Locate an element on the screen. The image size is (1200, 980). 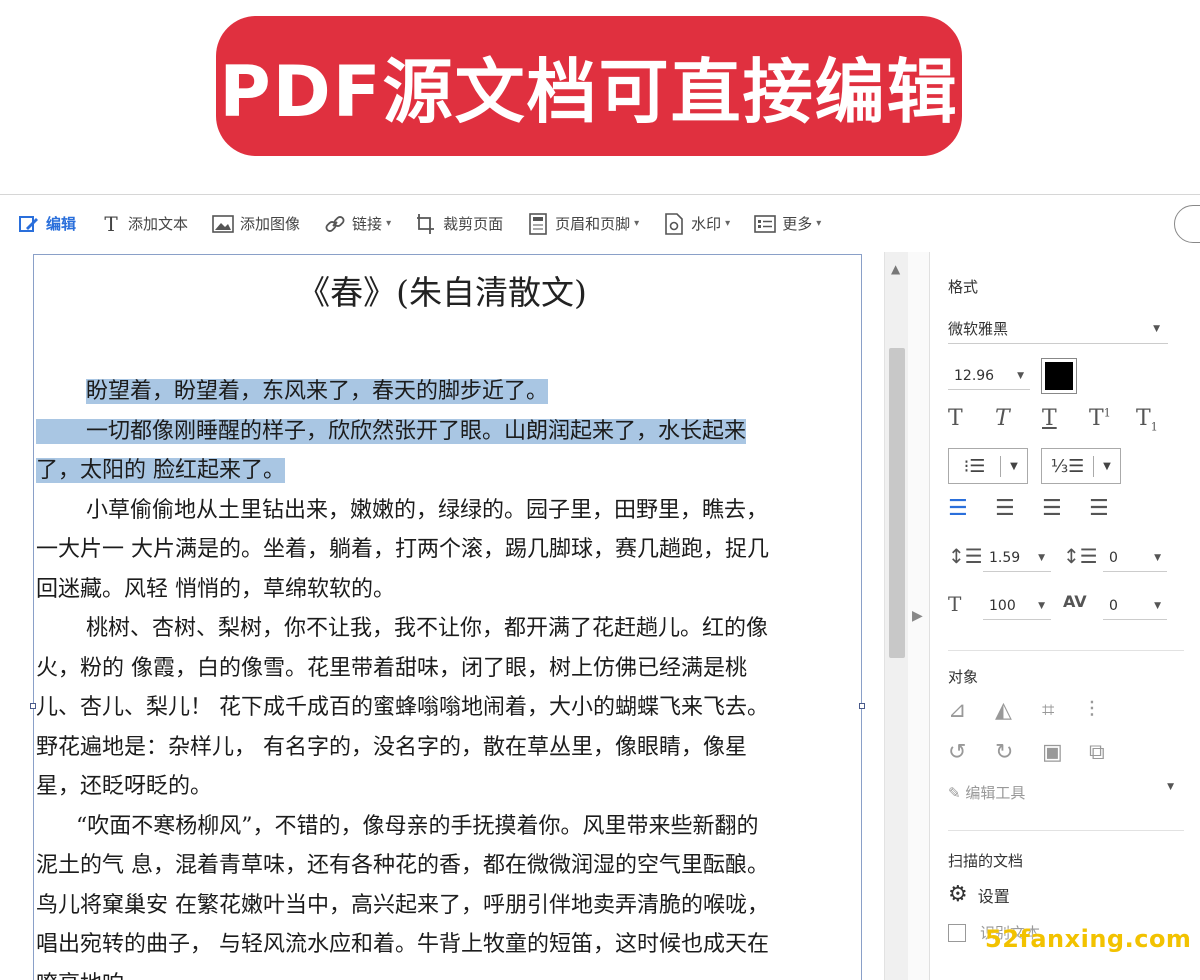
horizontal-scale-icon: T is located at coordinates (955, 604).